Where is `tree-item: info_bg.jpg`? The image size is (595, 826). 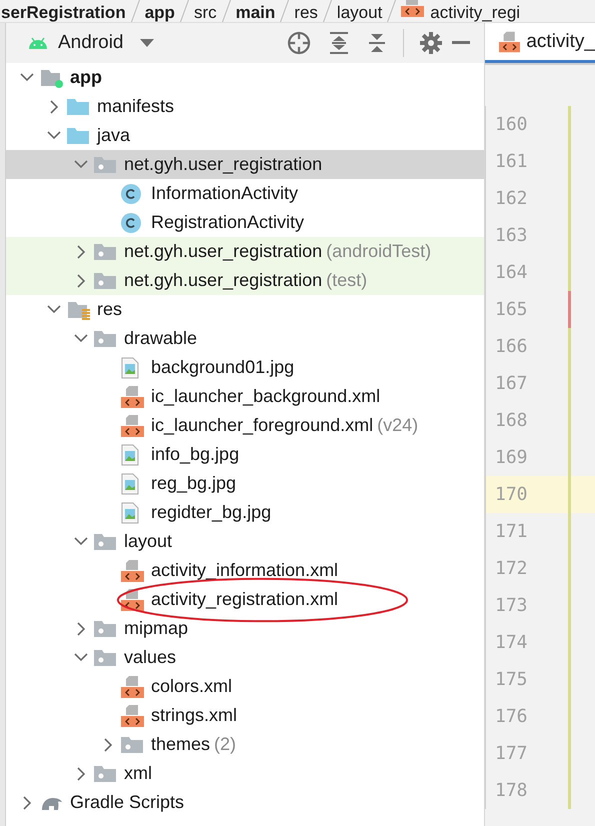
tree-item: info_bg.jpg is located at coordinates (195, 454).